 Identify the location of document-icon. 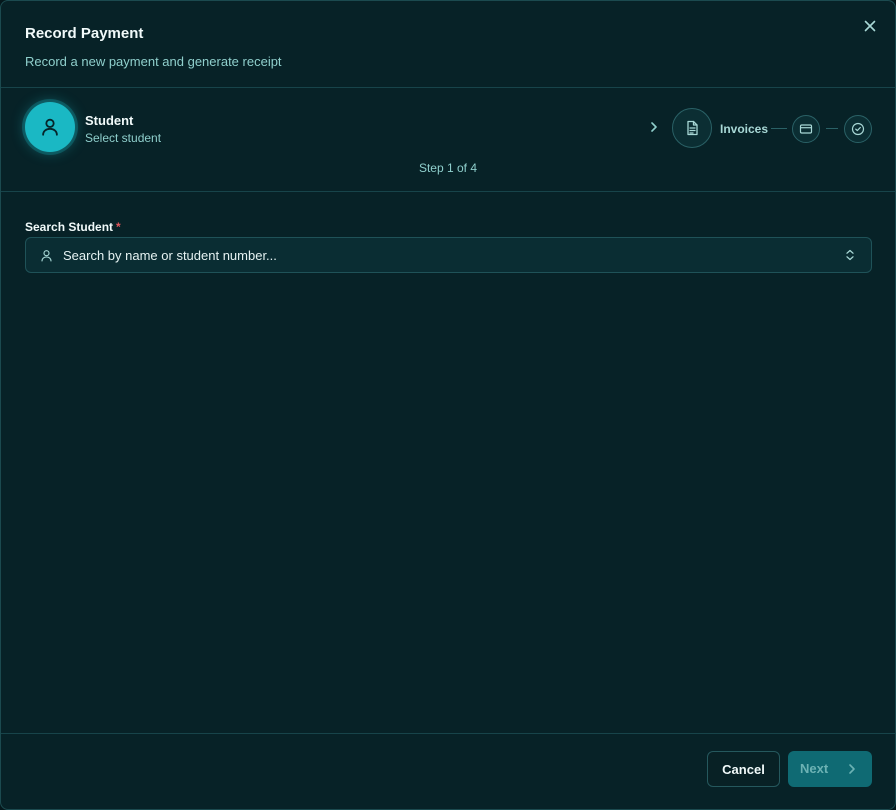
(692, 128).